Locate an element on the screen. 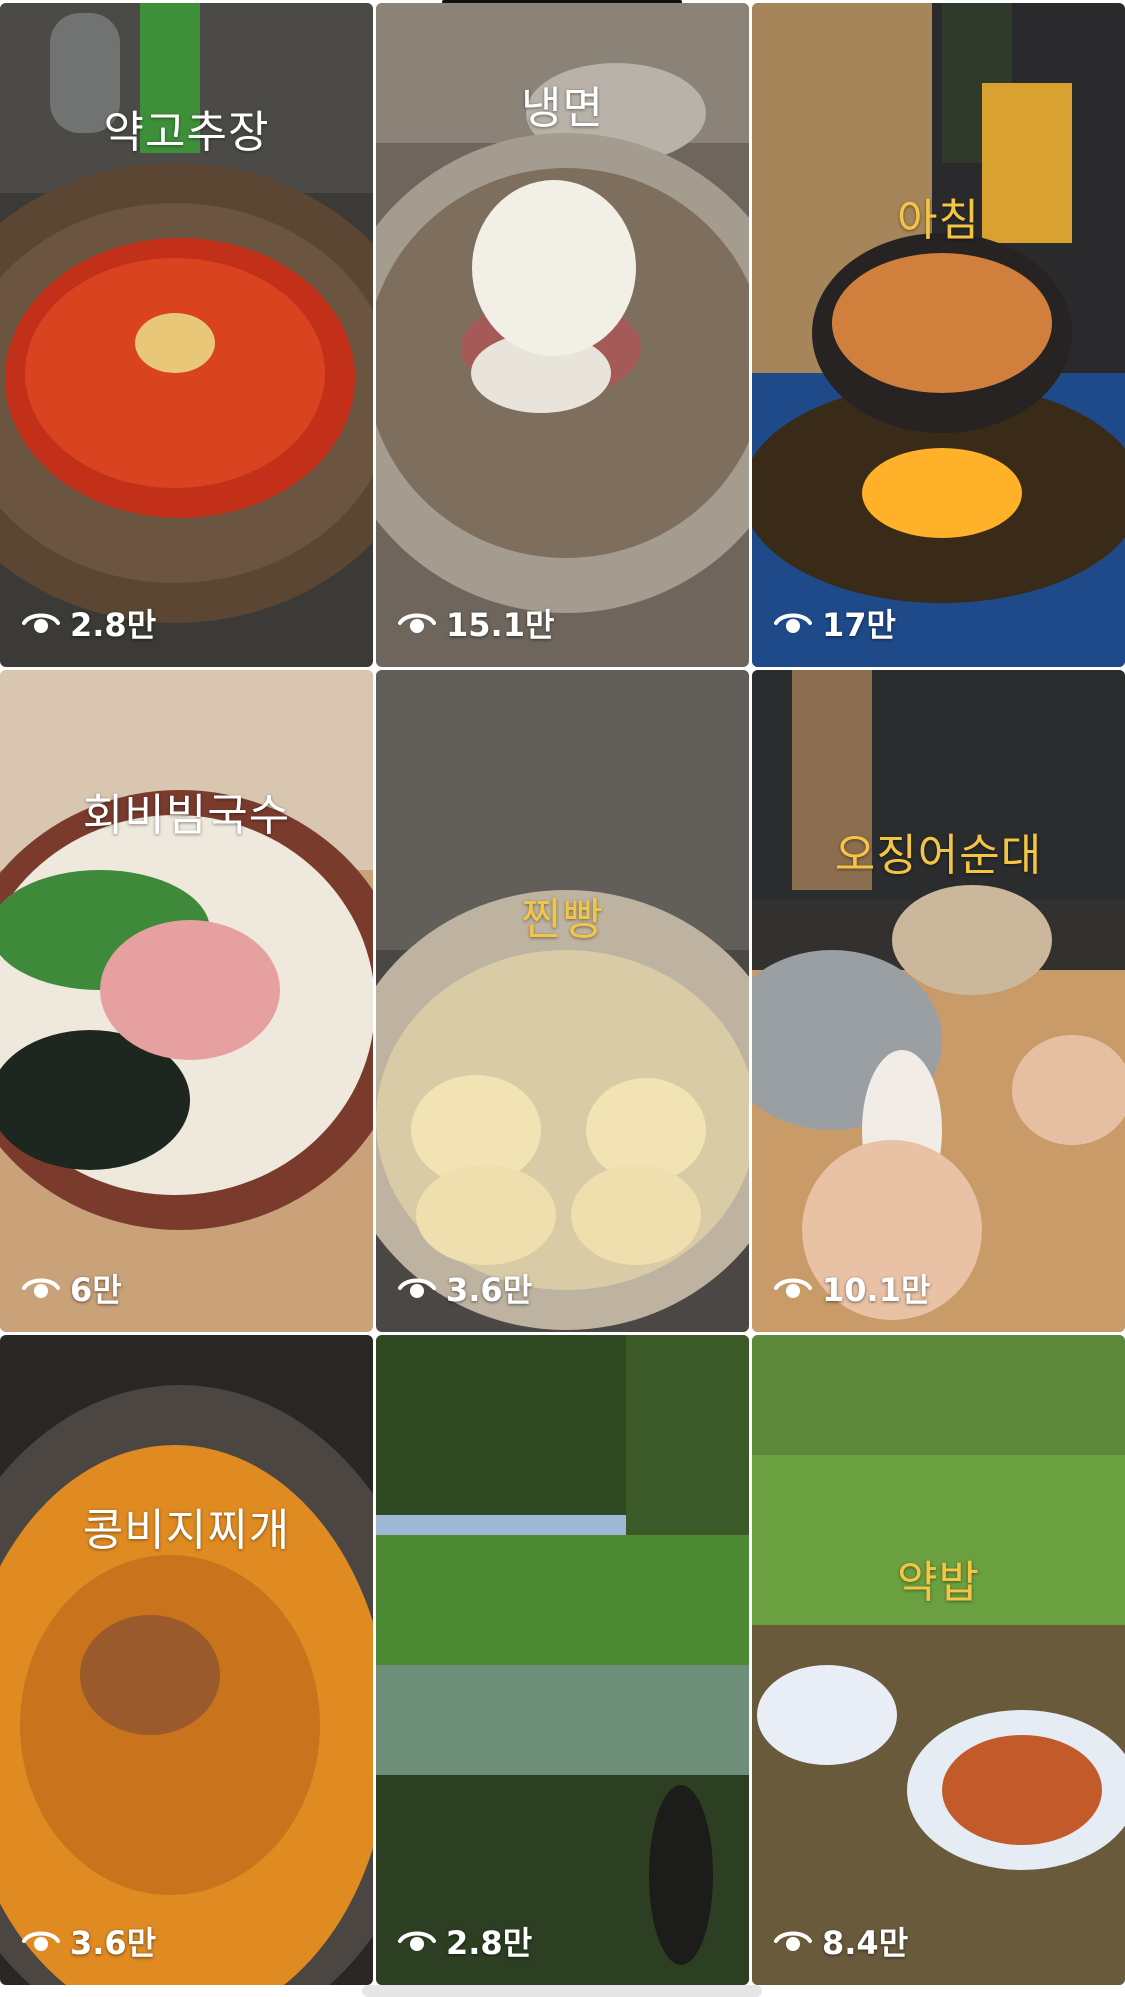 The height and width of the screenshot is (1997, 1125). view-count: 8.4만 is located at coordinates (841, 1941).